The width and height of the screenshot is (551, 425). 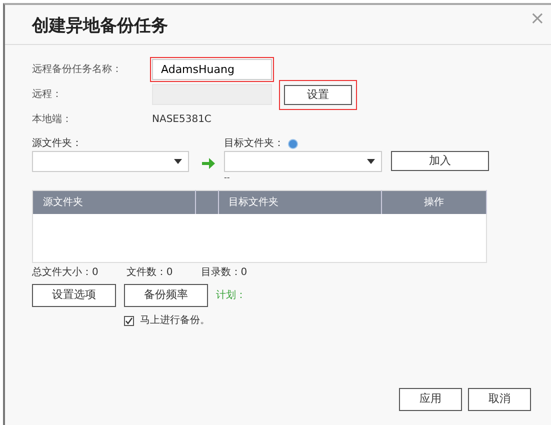 What do you see at coordinates (231, 295) in the screenshot?
I see `schedule-label: 计划：` at bounding box center [231, 295].